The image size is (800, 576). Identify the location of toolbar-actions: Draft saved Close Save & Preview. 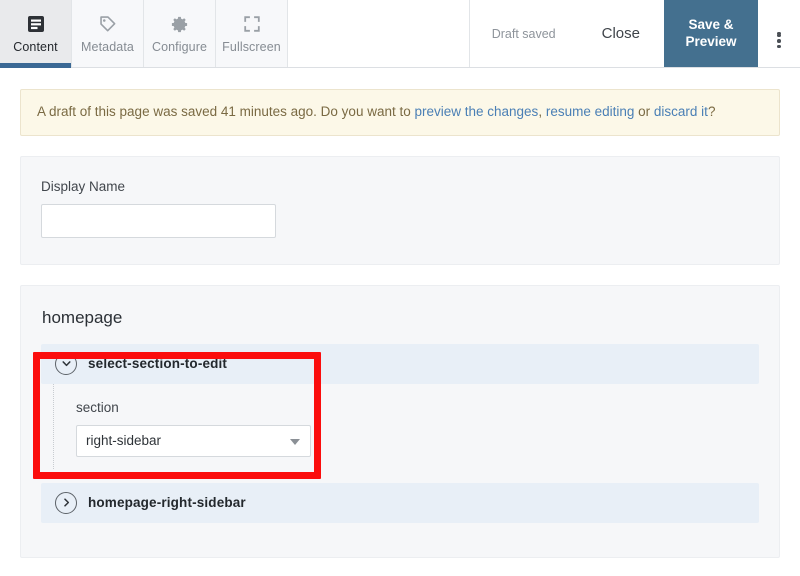
(634, 33).